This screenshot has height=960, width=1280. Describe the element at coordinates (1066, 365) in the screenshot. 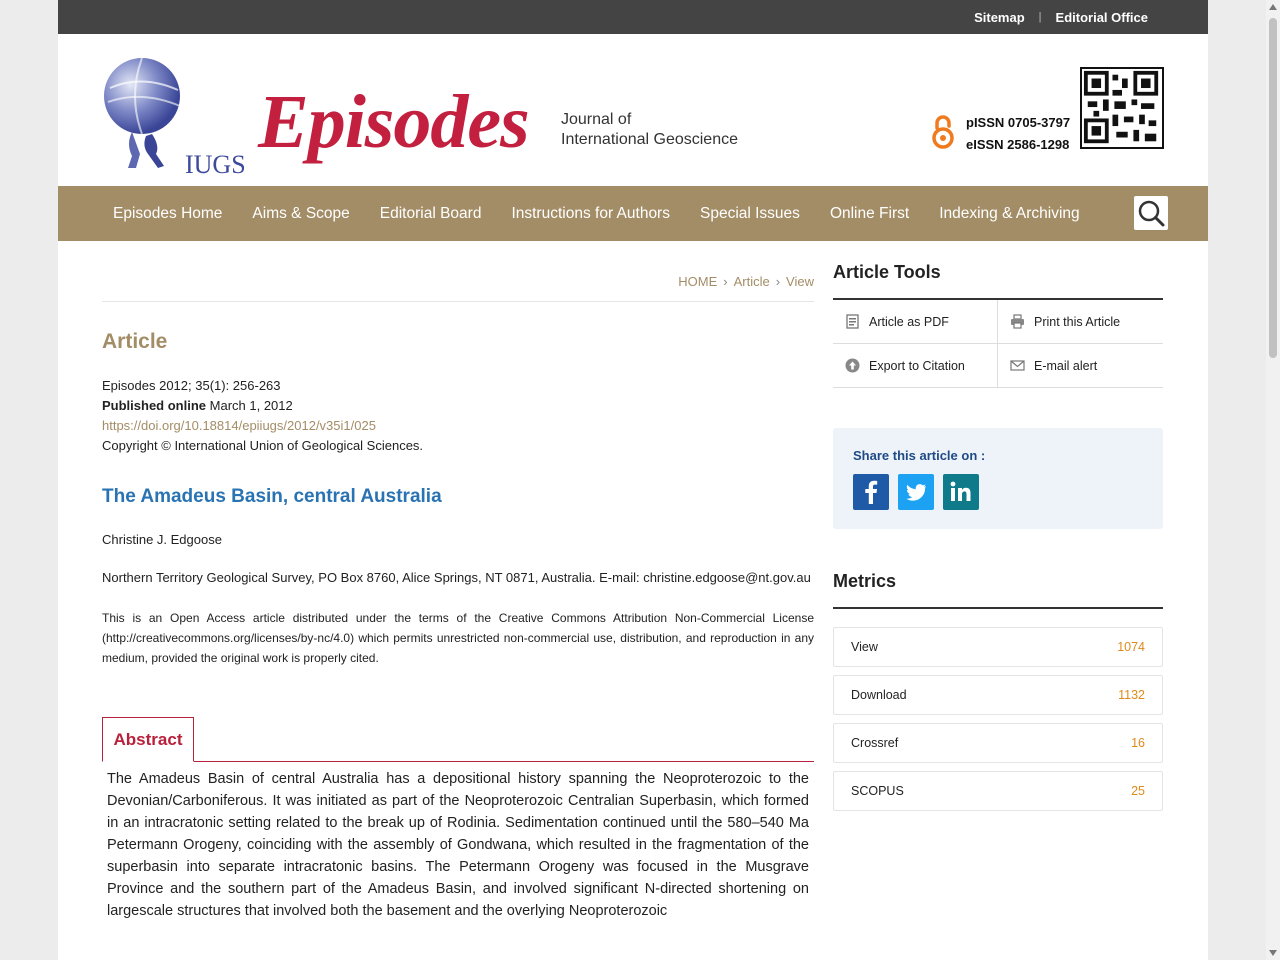

I see `email-alert-label: E-mail alert` at that location.